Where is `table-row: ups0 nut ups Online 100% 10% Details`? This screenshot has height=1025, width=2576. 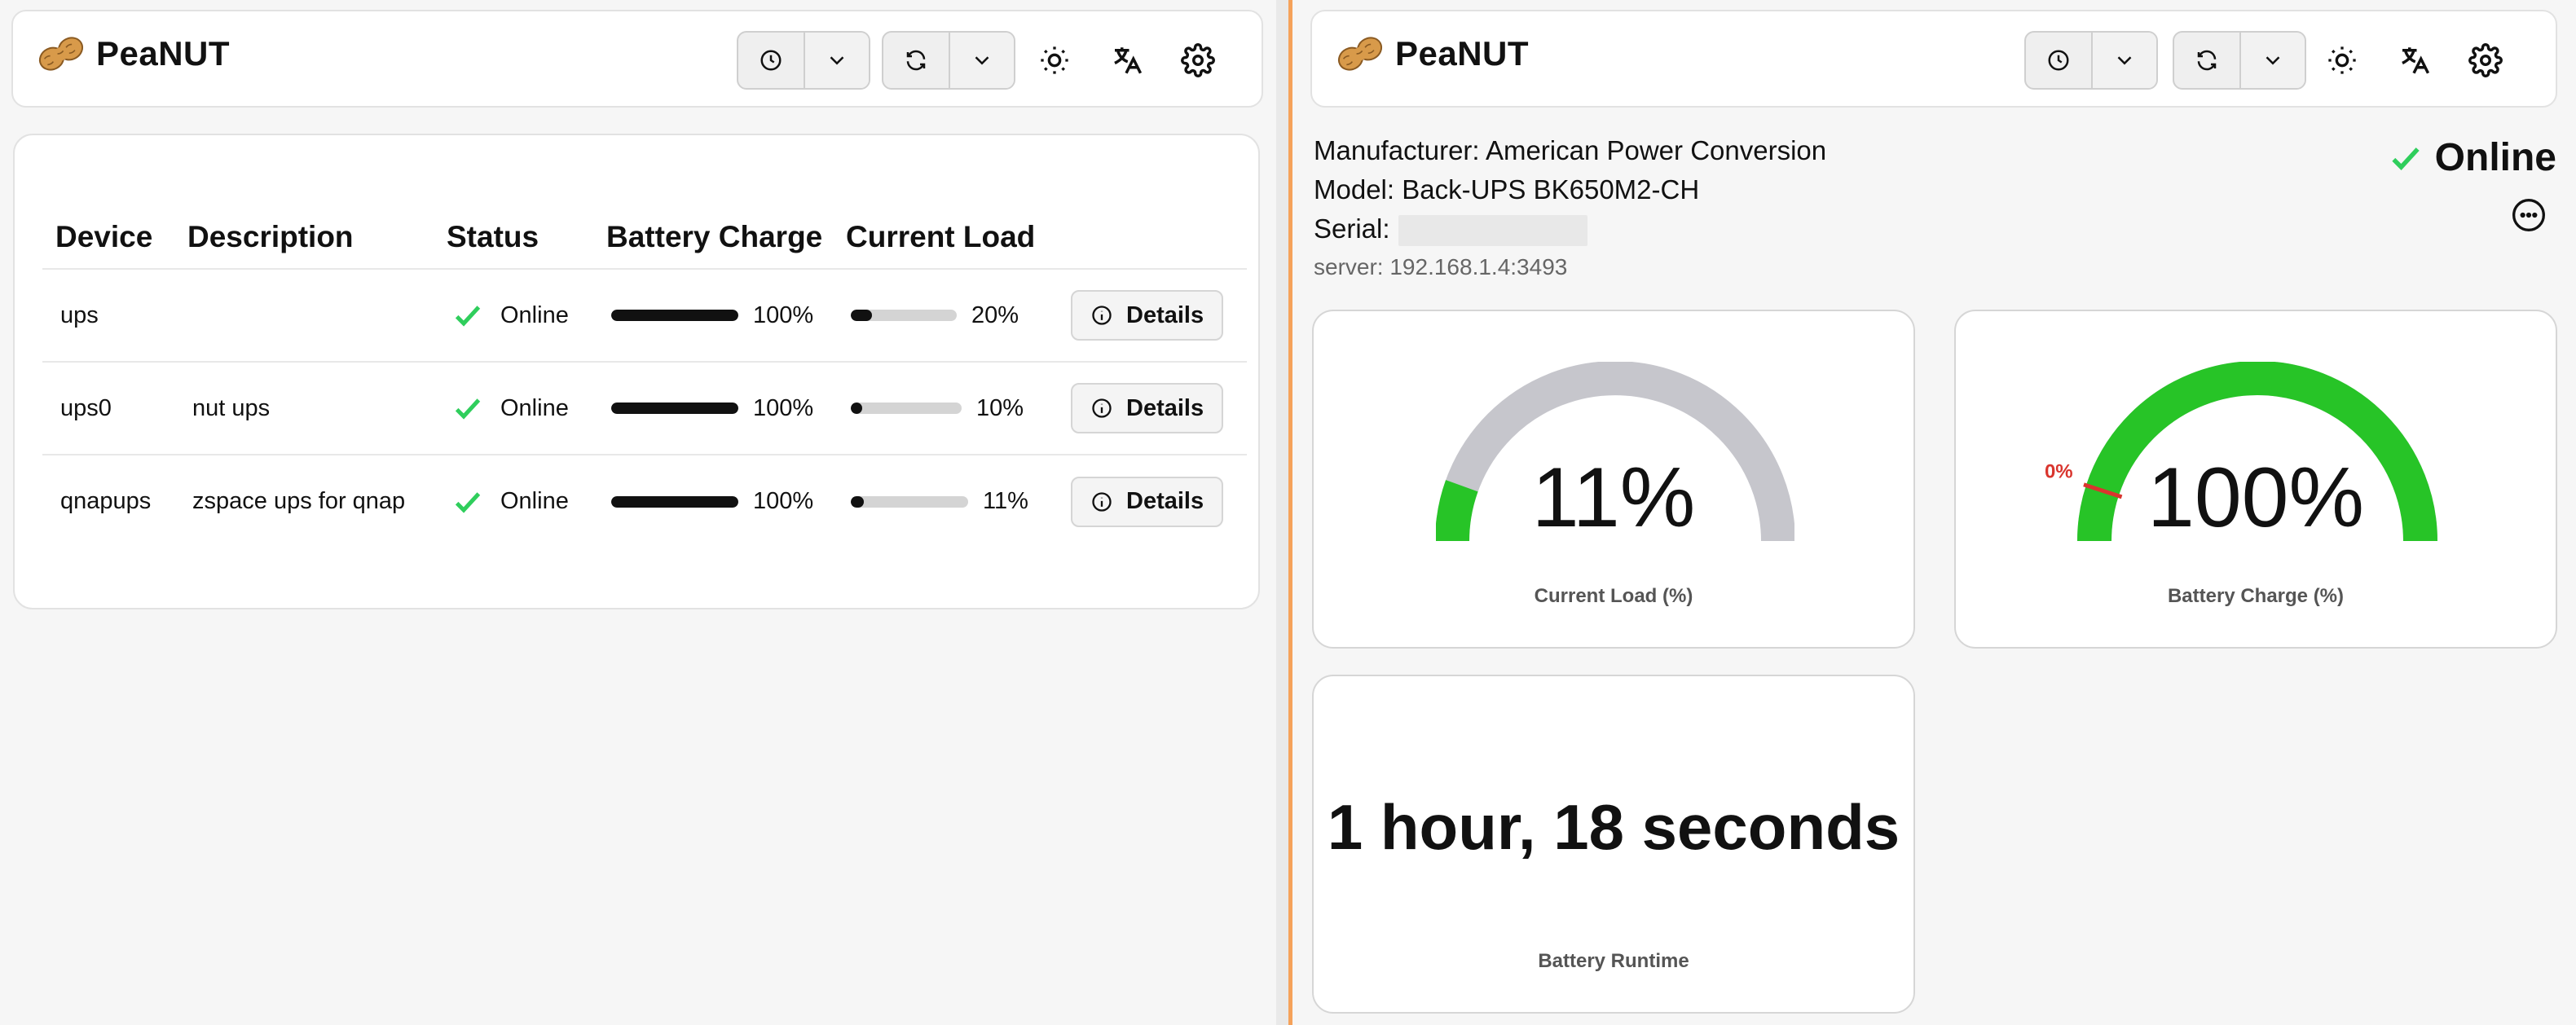 table-row: ups0 nut ups Online 100% 10% Details is located at coordinates (644, 408).